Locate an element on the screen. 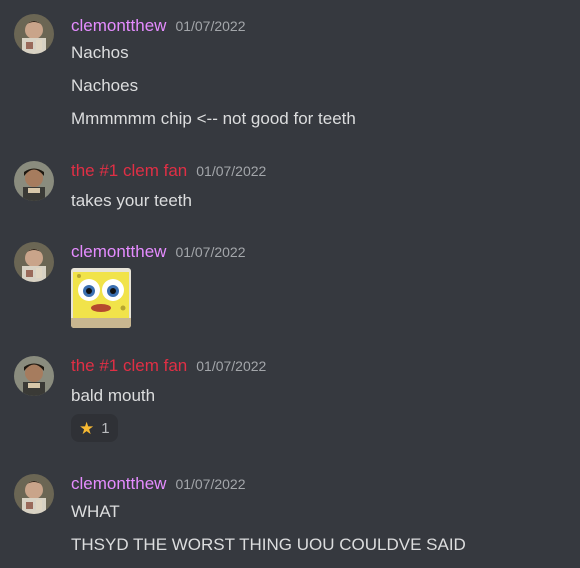 This screenshot has width=580, height=568. message-text: Nachos is located at coordinates (100, 52).